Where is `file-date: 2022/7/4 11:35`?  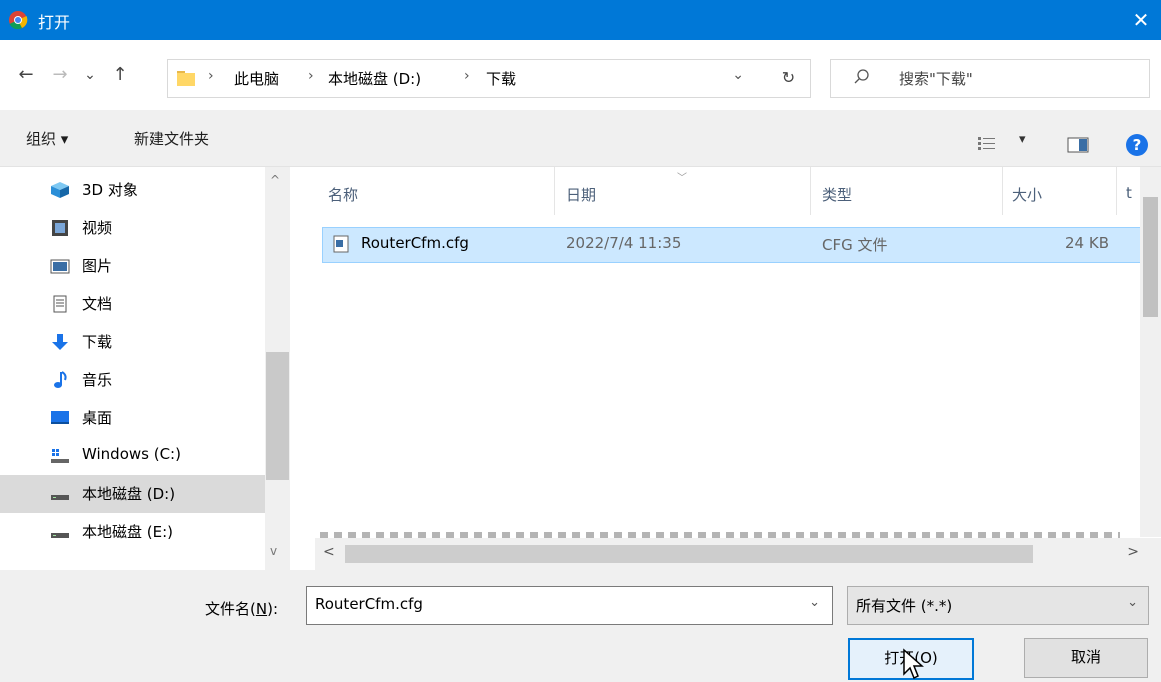
file-date: 2022/7/4 11:35 is located at coordinates (624, 243).